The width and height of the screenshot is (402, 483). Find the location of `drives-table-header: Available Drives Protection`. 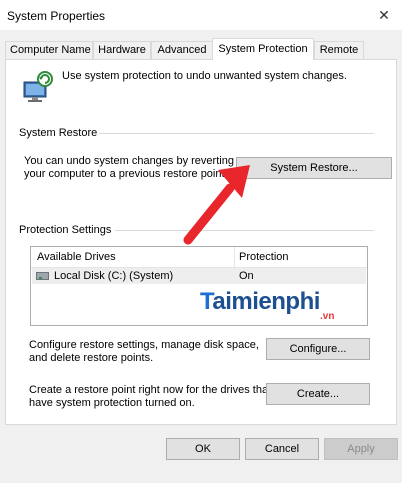

drives-table-header: Available Drives Protection is located at coordinates (199, 257).